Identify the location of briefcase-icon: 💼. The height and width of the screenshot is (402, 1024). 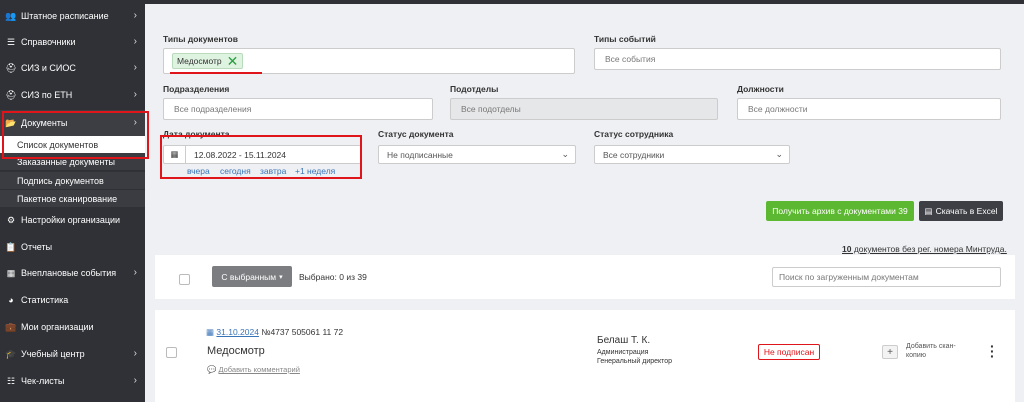
(11, 326).